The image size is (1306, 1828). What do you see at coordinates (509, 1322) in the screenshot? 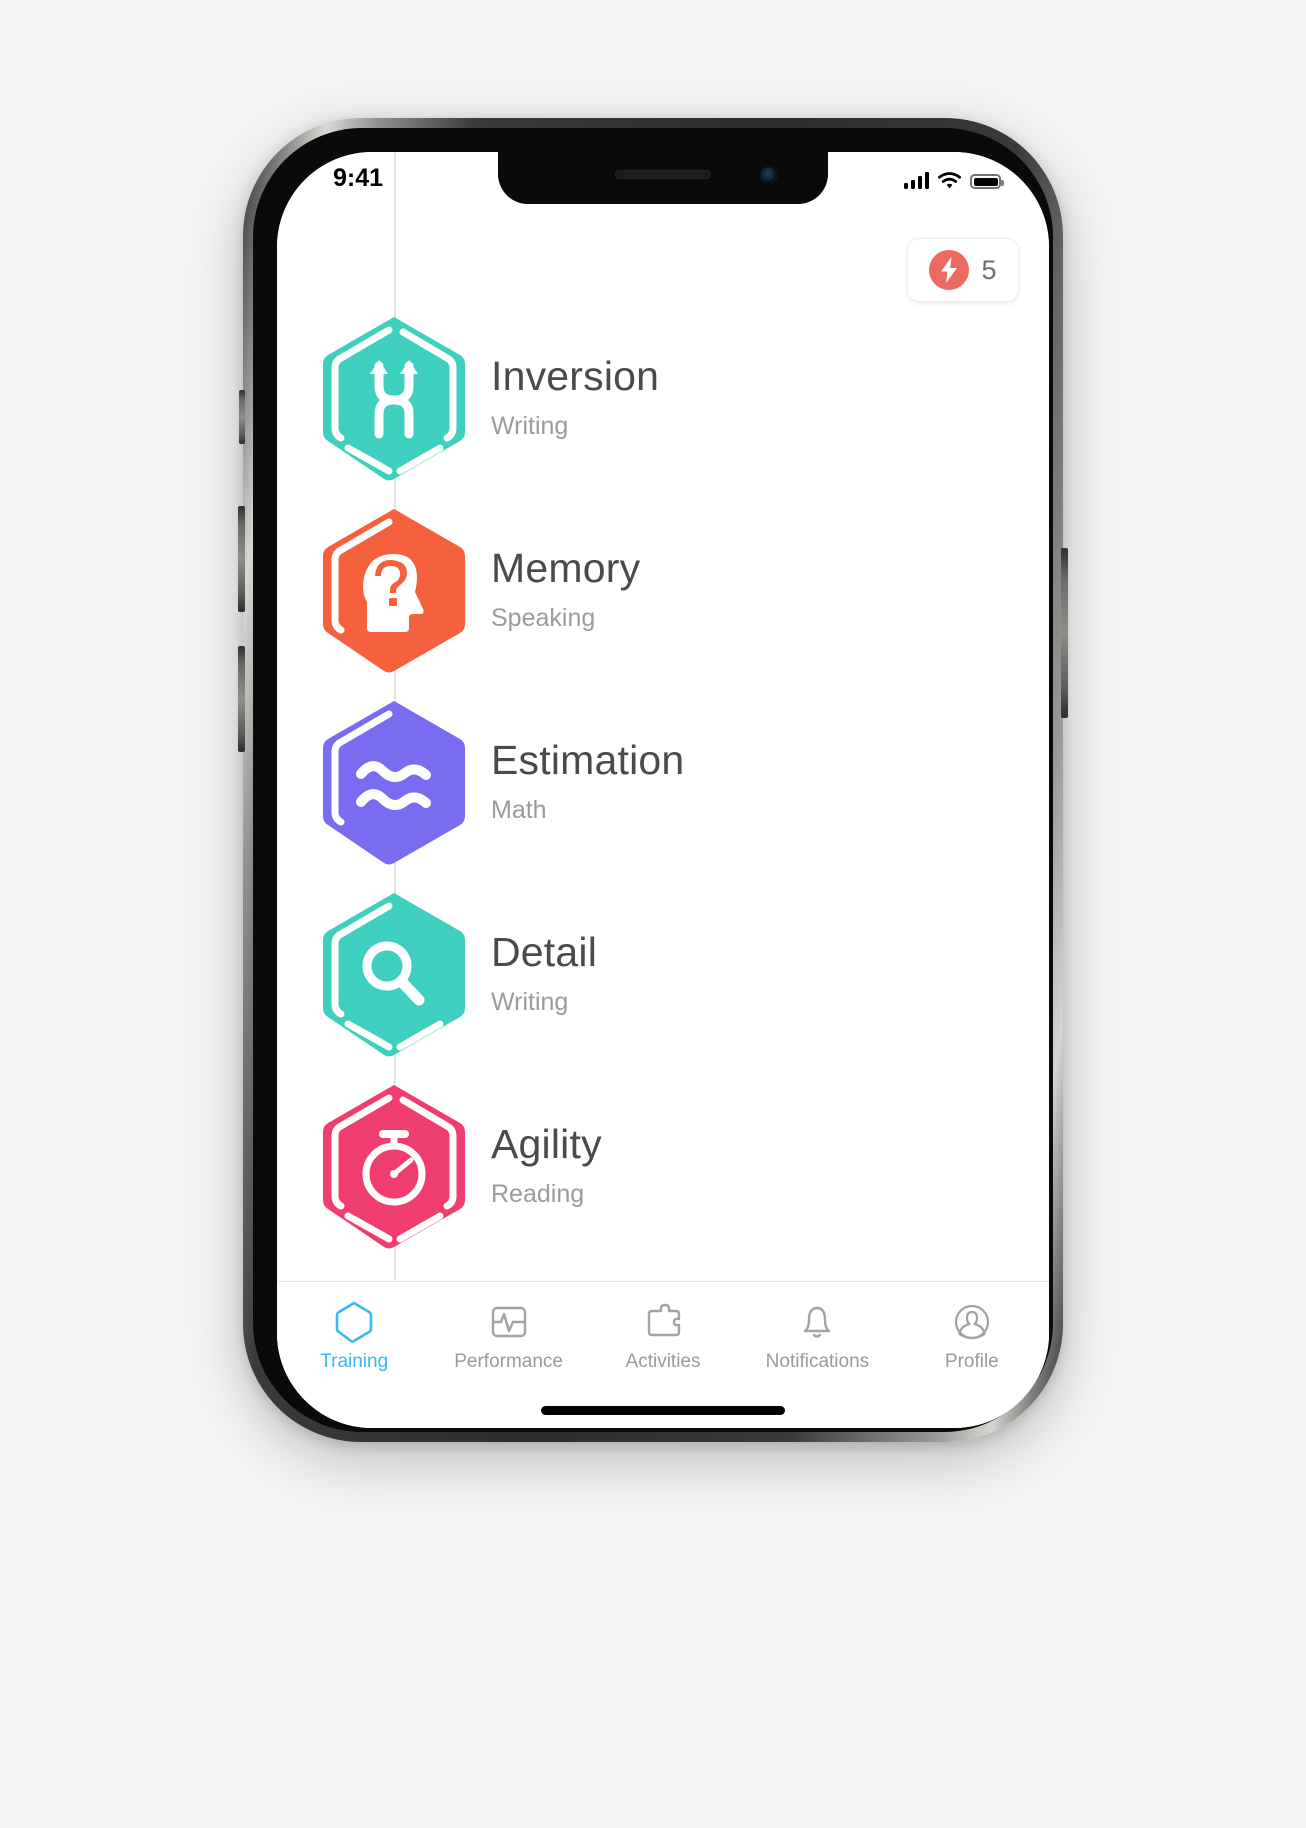
I see `chart-pulse-icon` at bounding box center [509, 1322].